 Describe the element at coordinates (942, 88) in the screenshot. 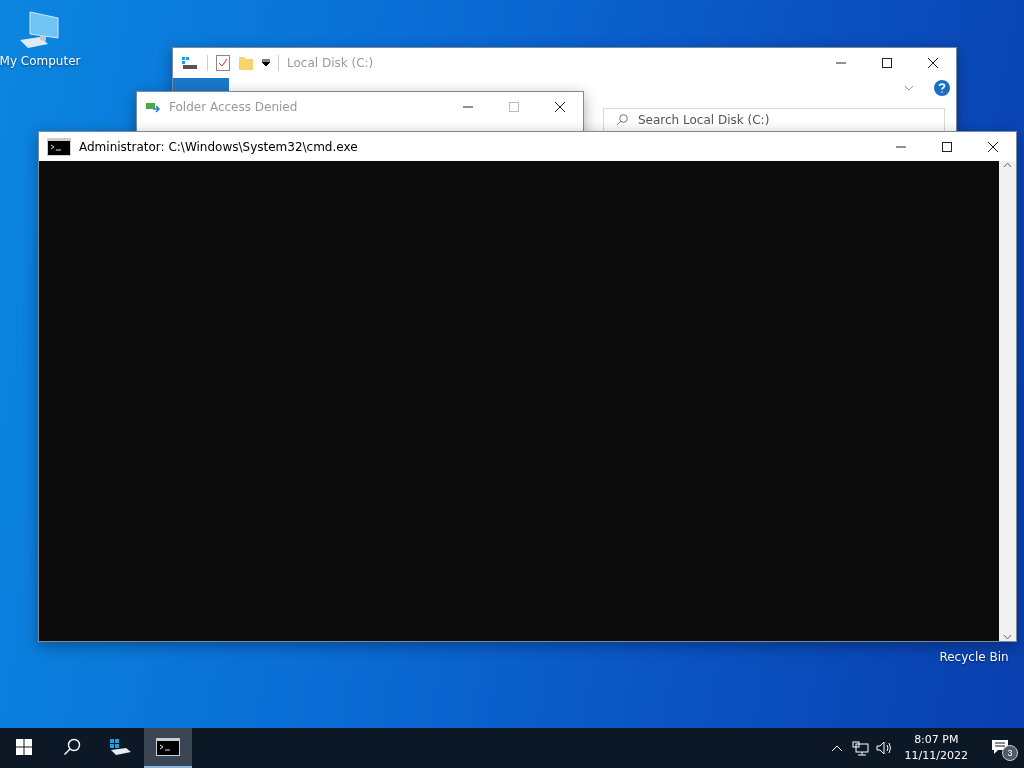

I see `help-icon` at that location.